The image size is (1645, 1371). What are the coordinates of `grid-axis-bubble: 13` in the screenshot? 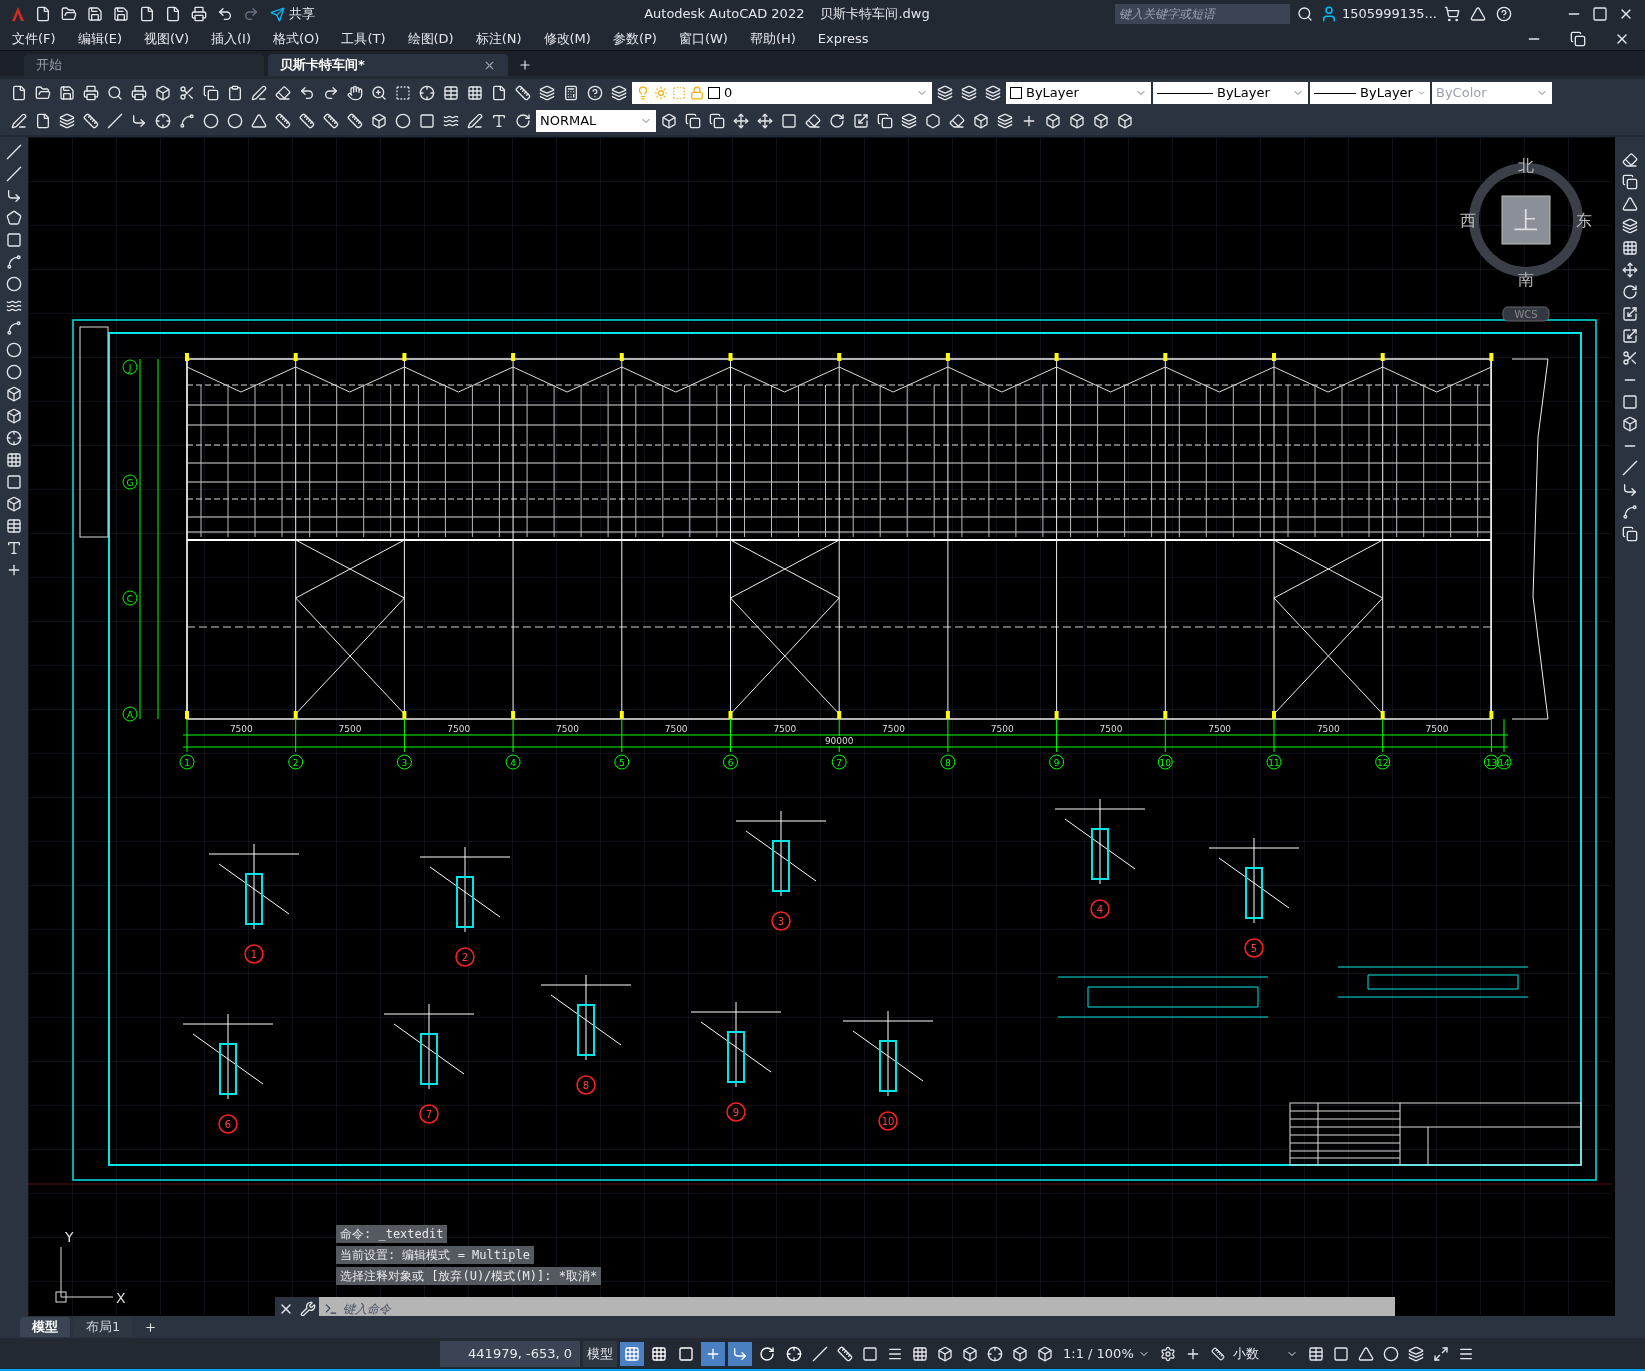 It's located at (1491, 762).